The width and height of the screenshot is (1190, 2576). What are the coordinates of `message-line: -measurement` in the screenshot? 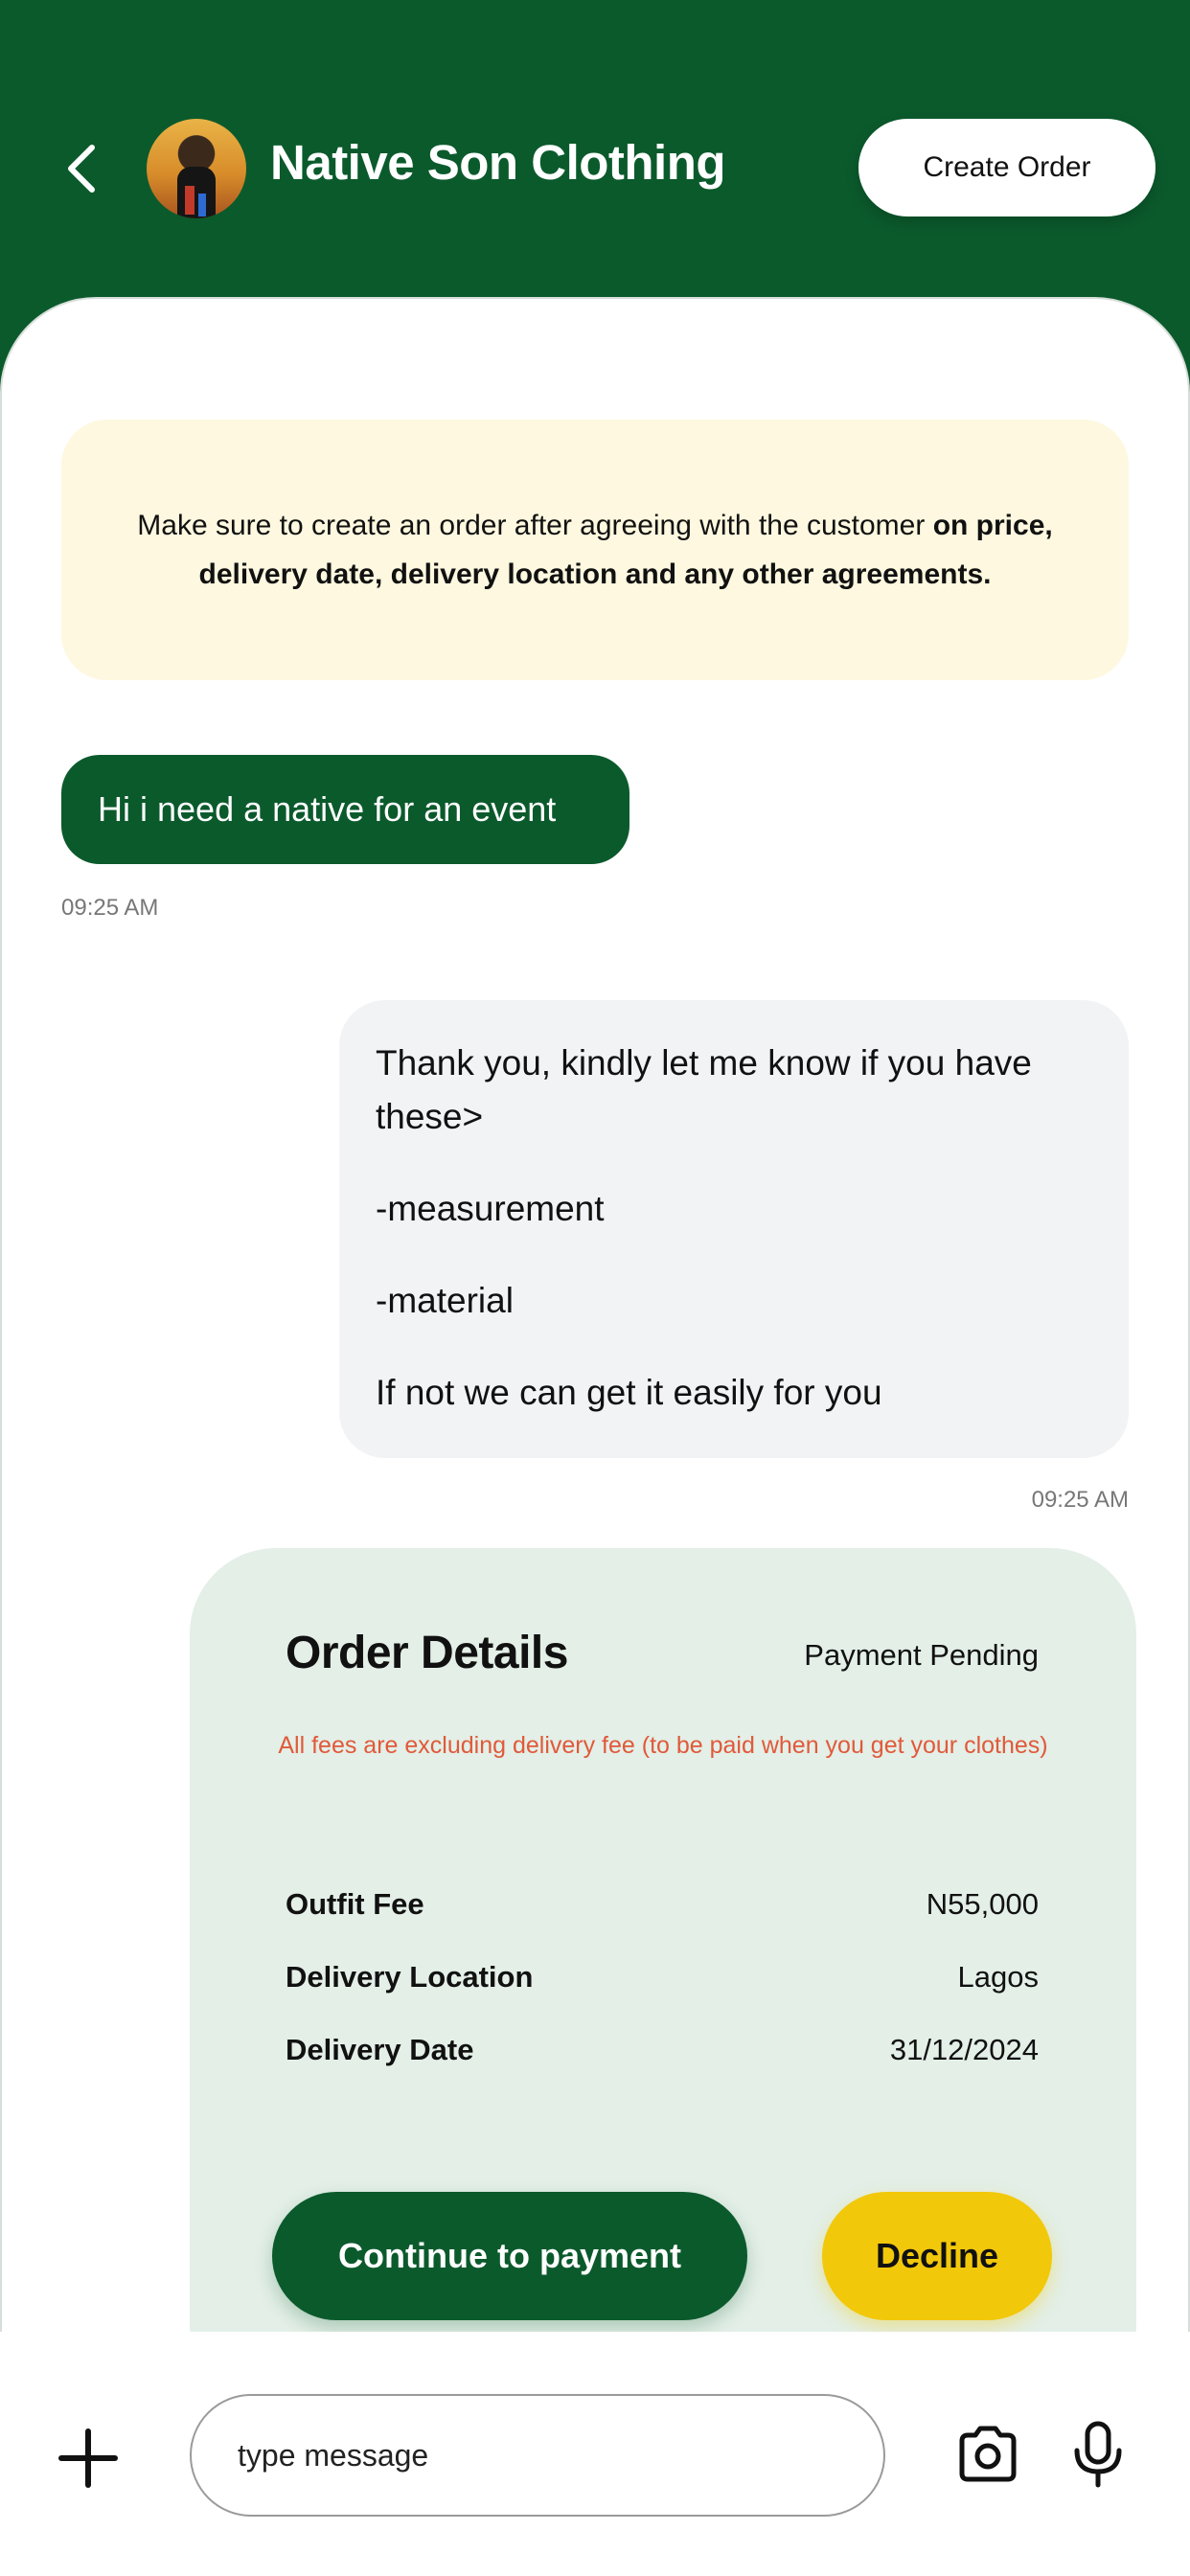 It's located at (491, 1208).